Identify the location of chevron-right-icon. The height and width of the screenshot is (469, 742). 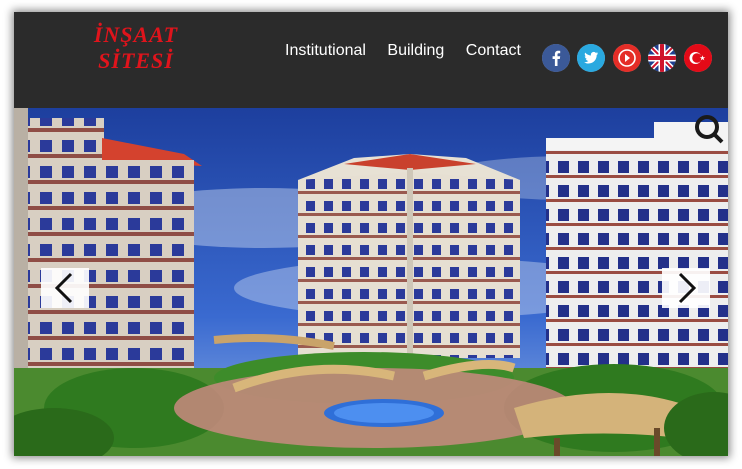
(687, 288).